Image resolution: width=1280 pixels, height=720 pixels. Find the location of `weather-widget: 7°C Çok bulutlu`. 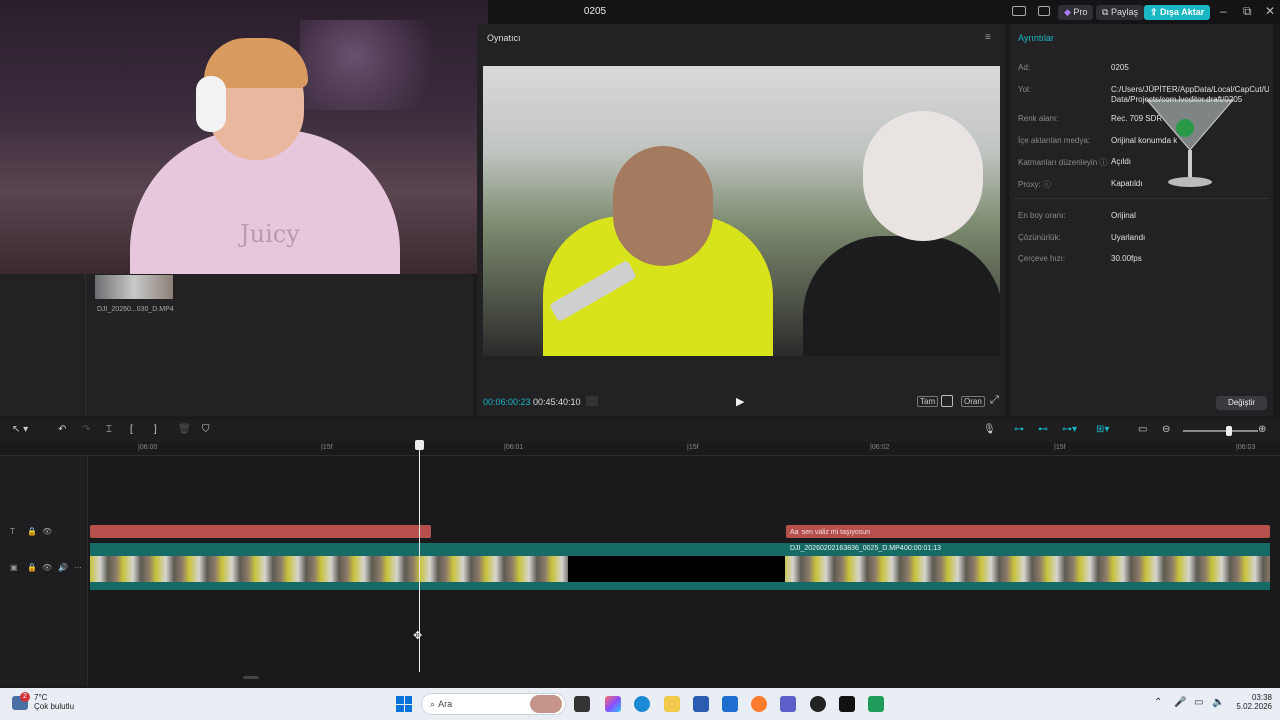

weather-widget: 7°C Çok bulutlu is located at coordinates (54, 702).